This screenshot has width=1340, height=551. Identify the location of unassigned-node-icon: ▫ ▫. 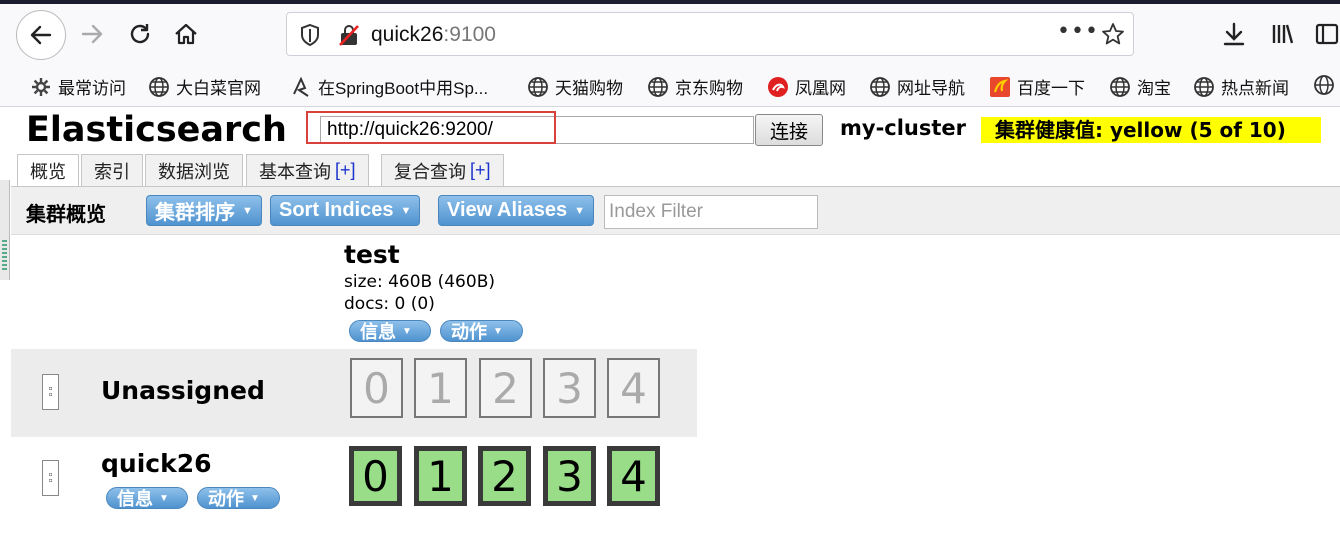
(50, 392).